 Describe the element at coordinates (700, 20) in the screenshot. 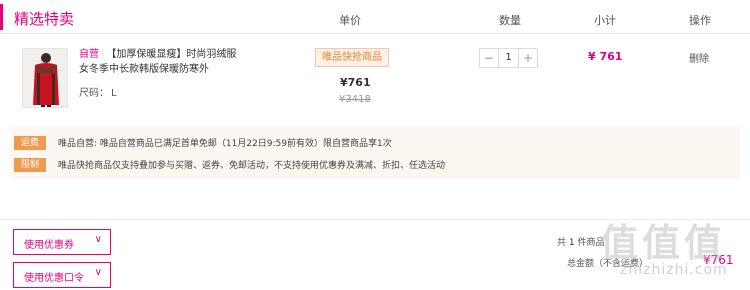

I see `column-header-operation: 操作` at that location.